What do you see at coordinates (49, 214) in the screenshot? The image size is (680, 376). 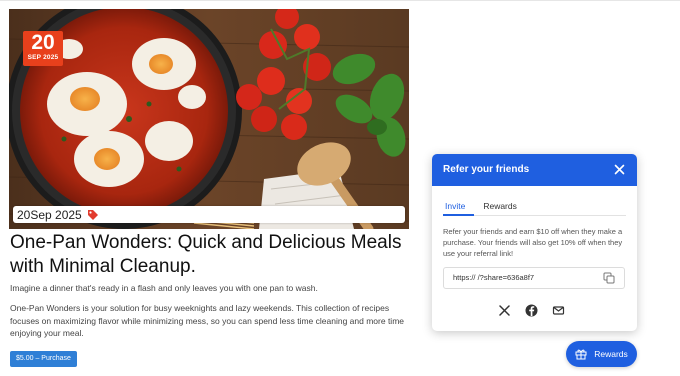 I see `post-date-text: 20Sep 2025` at bounding box center [49, 214].